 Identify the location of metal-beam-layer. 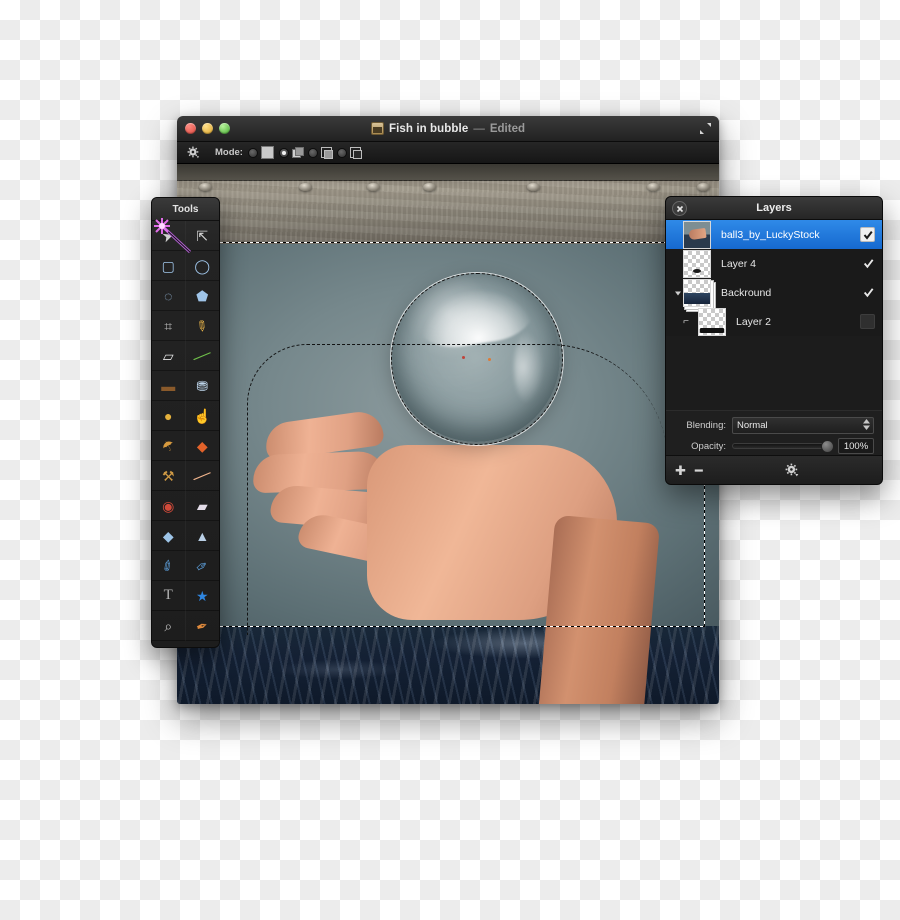
(448, 204).